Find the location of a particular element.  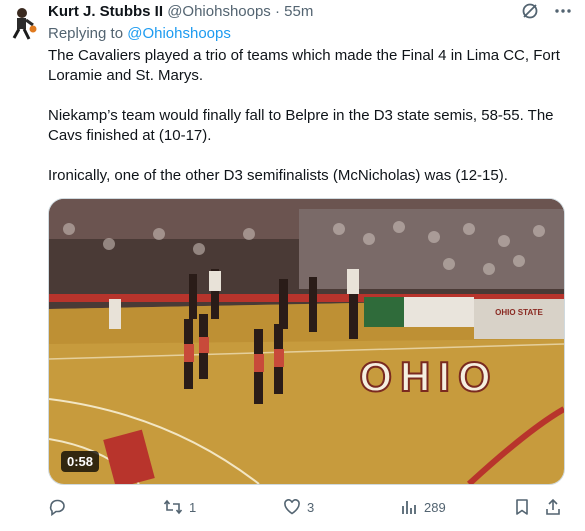

more-icon is located at coordinates (563, 11).